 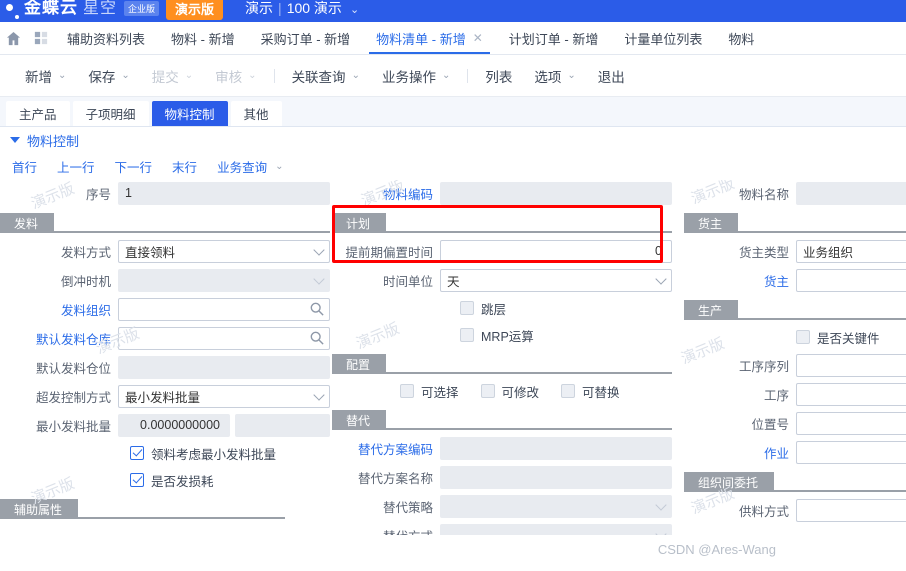 What do you see at coordinates (189, 113) in the screenshot?
I see `subtab-material-control: 物料控制` at bounding box center [189, 113].